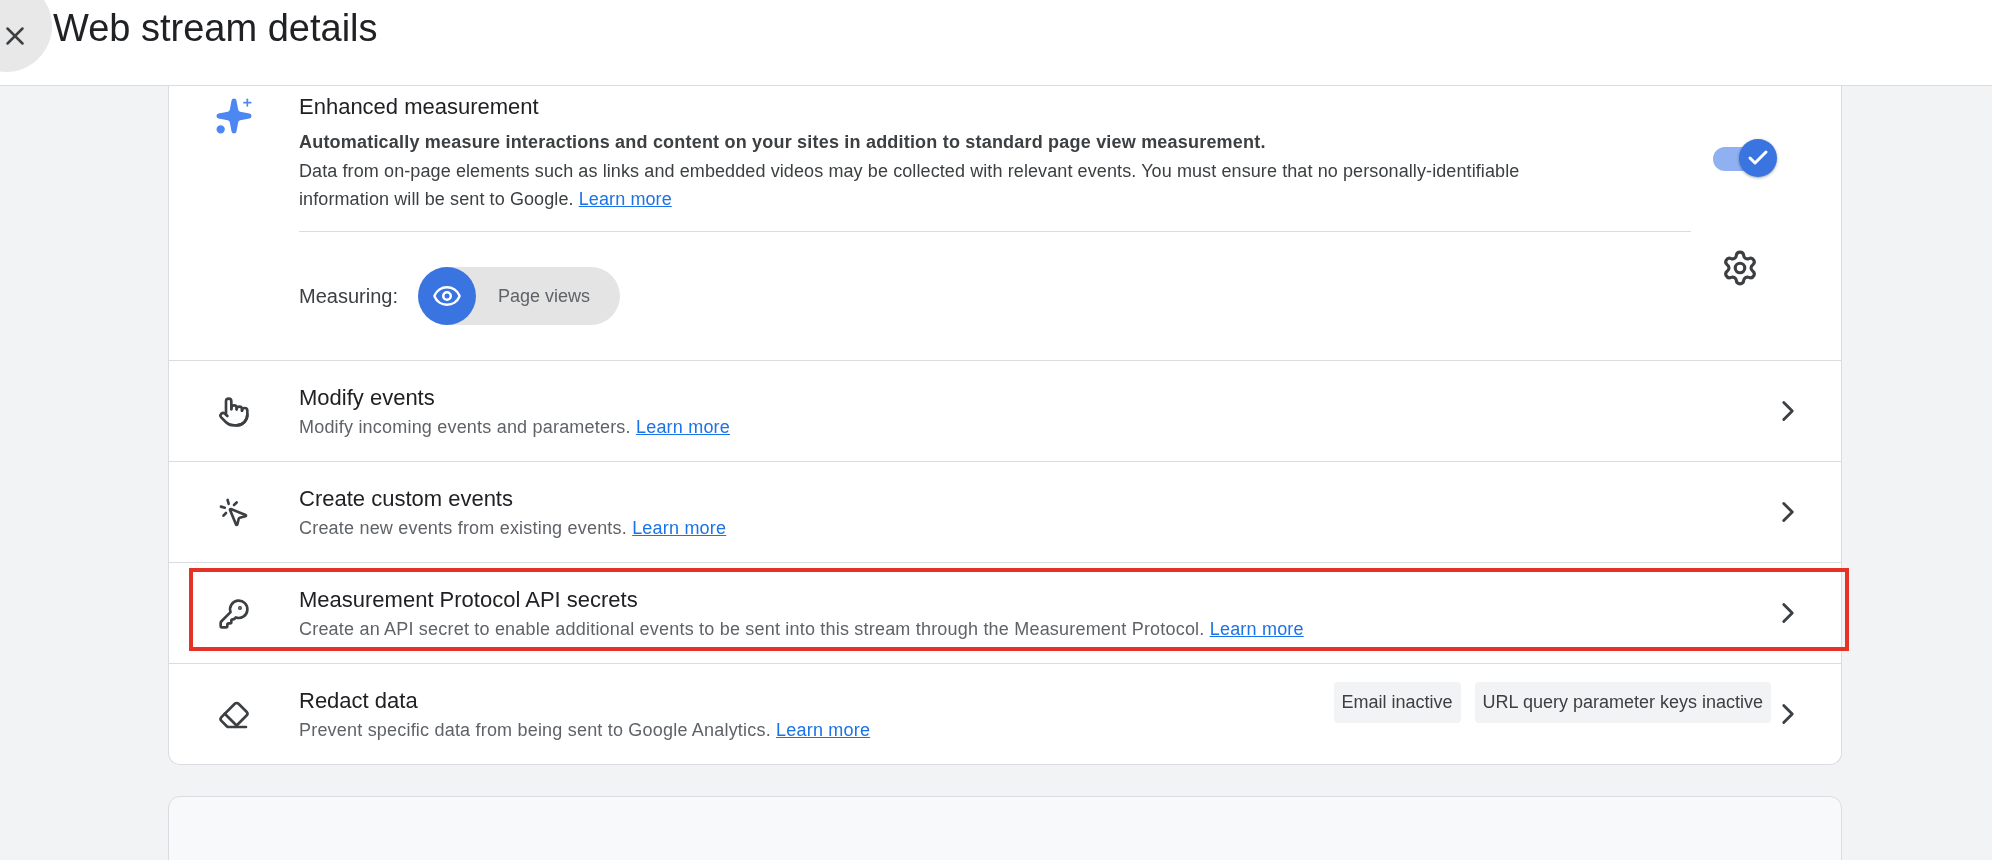  I want to click on list-row: Modify events Modify incoming events and parameters. Learn more, so click(1005, 410).